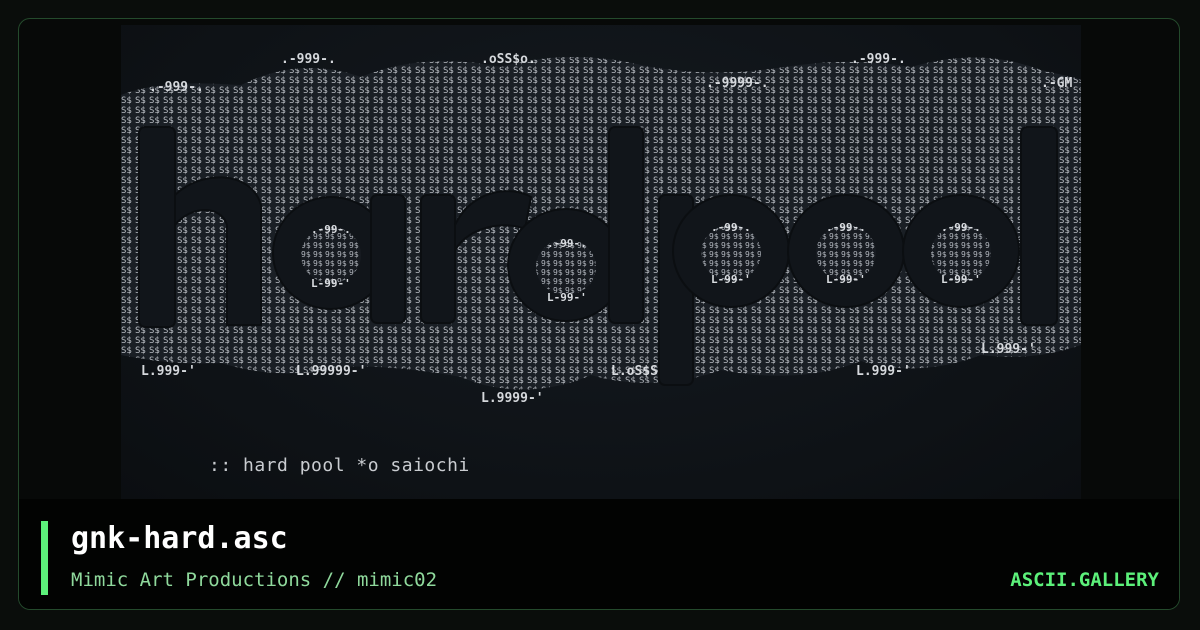 The image size is (1200, 630). I want to click on svg-text: L.9999-', so click(512, 398).